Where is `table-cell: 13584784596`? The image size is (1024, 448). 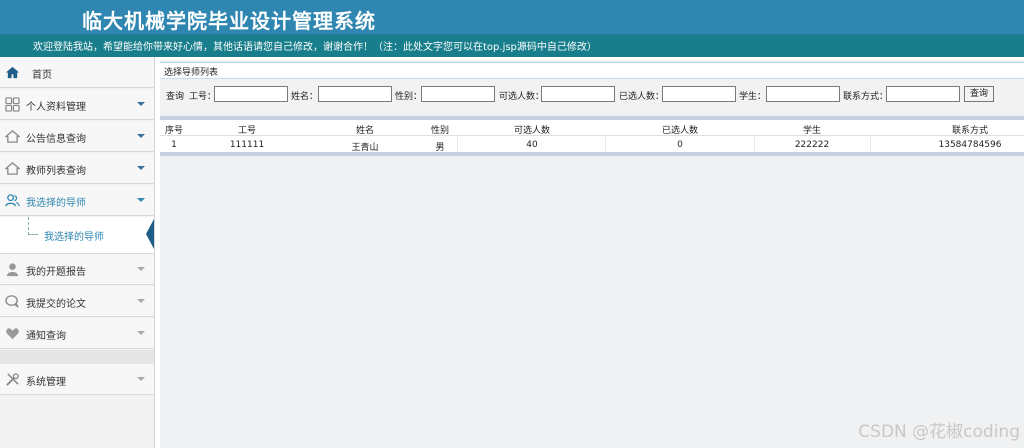
table-cell: 13584784596 is located at coordinates (970, 145).